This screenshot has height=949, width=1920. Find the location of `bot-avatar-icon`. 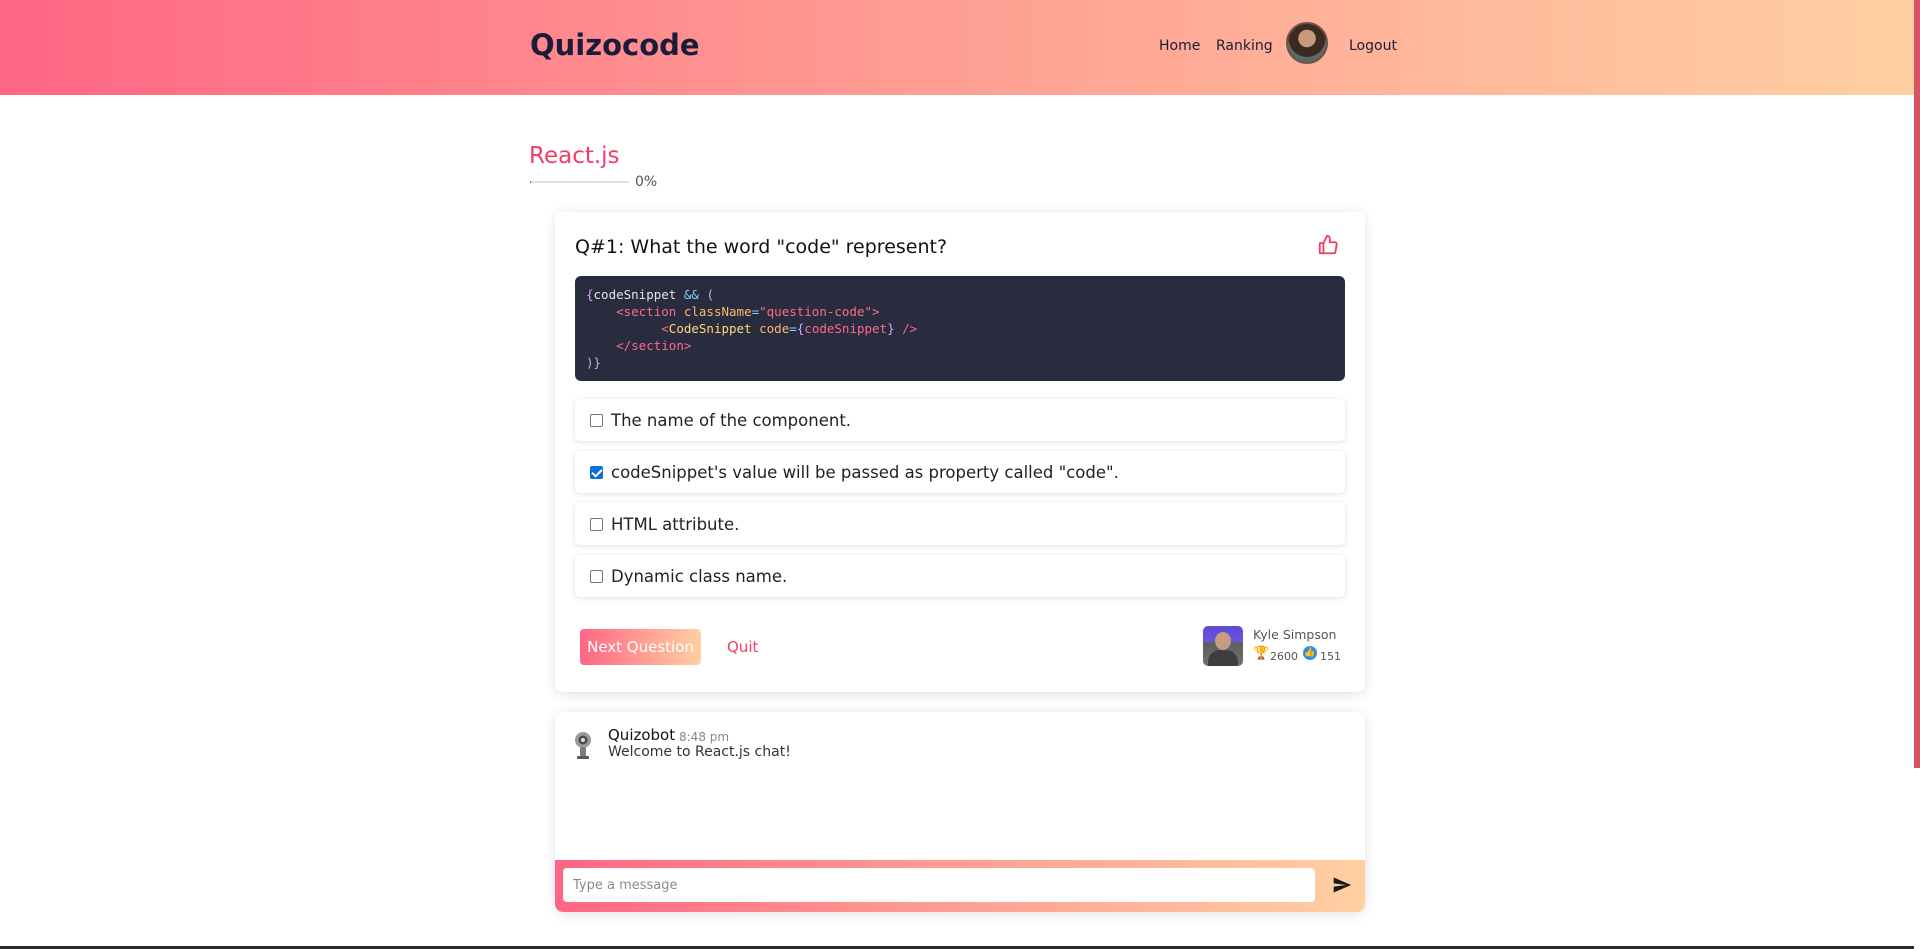

bot-avatar-icon is located at coordinates (583, 745).